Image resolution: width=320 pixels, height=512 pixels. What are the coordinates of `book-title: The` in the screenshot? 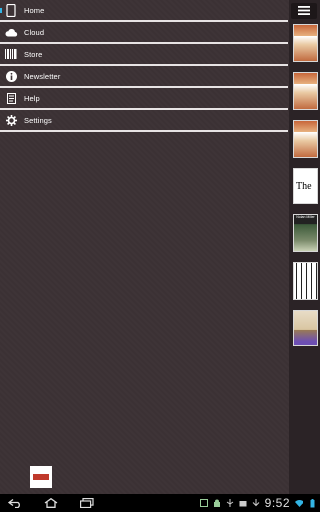 It's located at (304, 186).